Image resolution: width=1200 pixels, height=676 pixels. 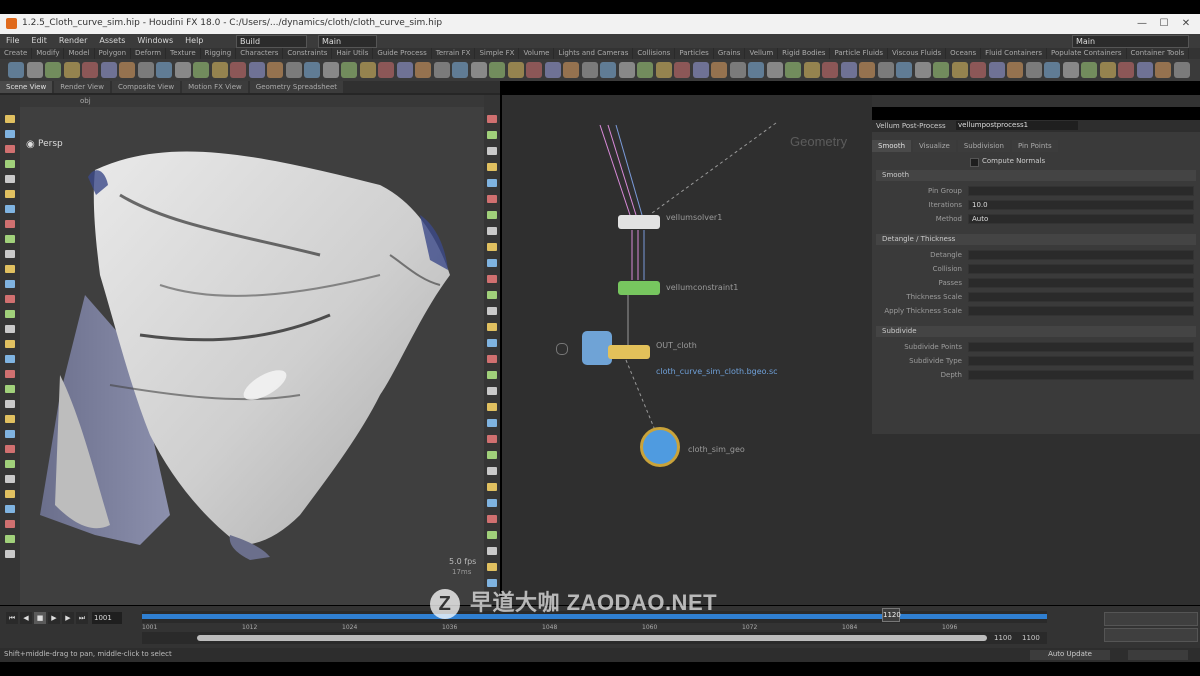 What do you see at coordinates (82, 618) in the screenshot?
I see `jump-end-button: ⏭` at bounding box center [82, 618].